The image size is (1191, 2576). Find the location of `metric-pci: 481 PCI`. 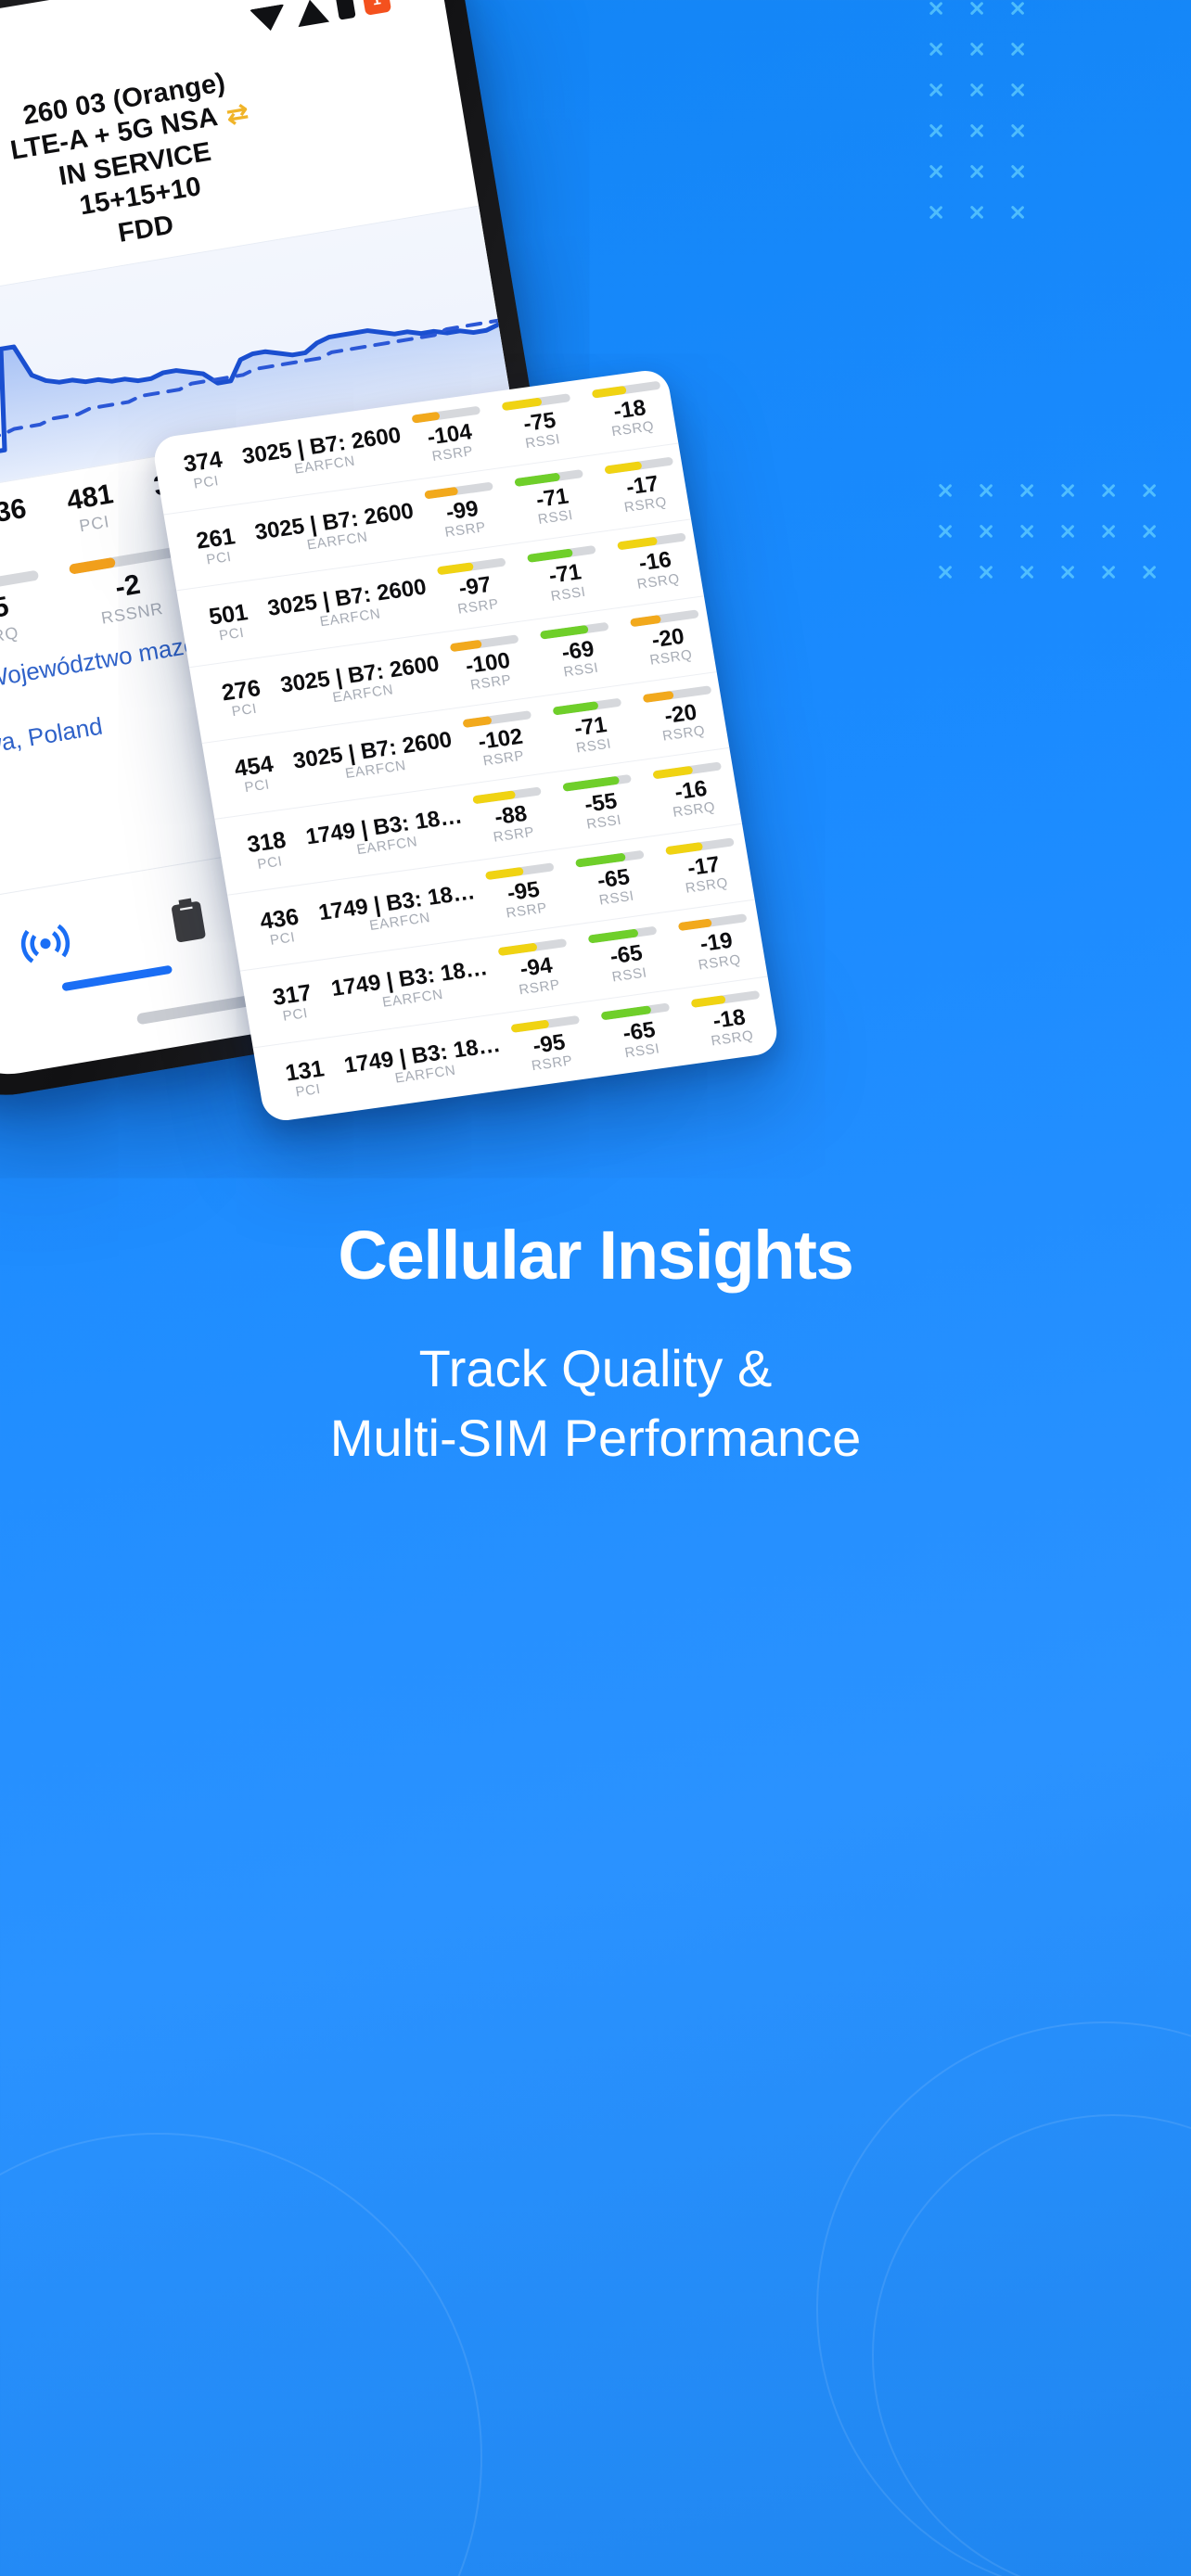

metric-pci: 481 PCI is located at coordinates (92, 509).